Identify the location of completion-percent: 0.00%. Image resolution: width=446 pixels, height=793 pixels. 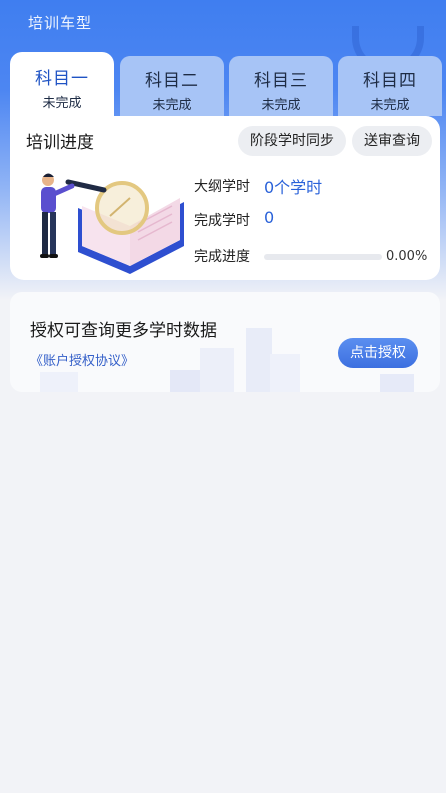
(407, 256).